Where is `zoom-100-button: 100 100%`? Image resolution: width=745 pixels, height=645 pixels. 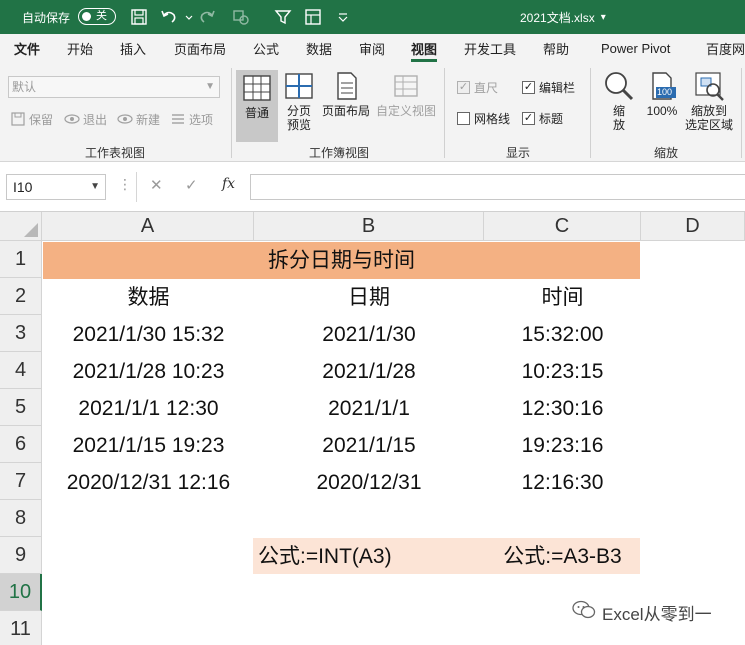 zoom-100-button: 100 100% is located at coordinates (662, 94).